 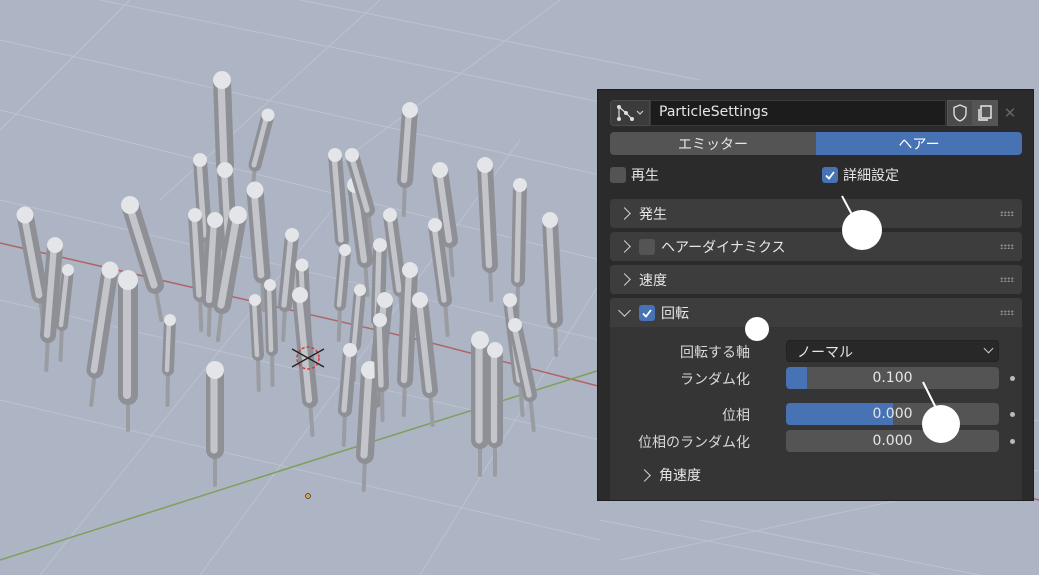 I want to click on rotation-axis-dropdown: ノーマル, so click(x=892, y=351).